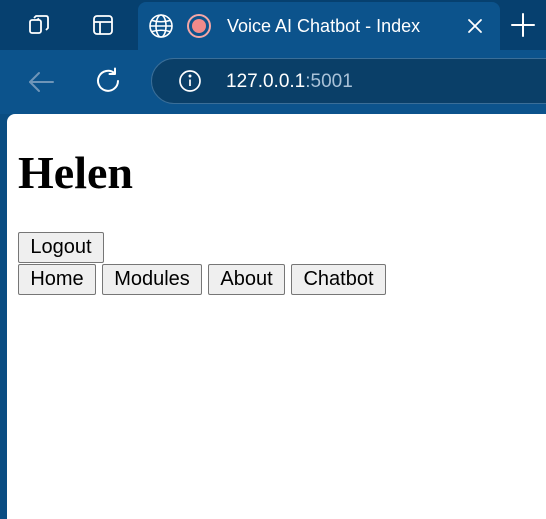 The width and height of the screenshot is (546, 519). Describe the element at coordinates (266, 81) in the screenshot. I see `url-host: 127.0.0.1` at that location.